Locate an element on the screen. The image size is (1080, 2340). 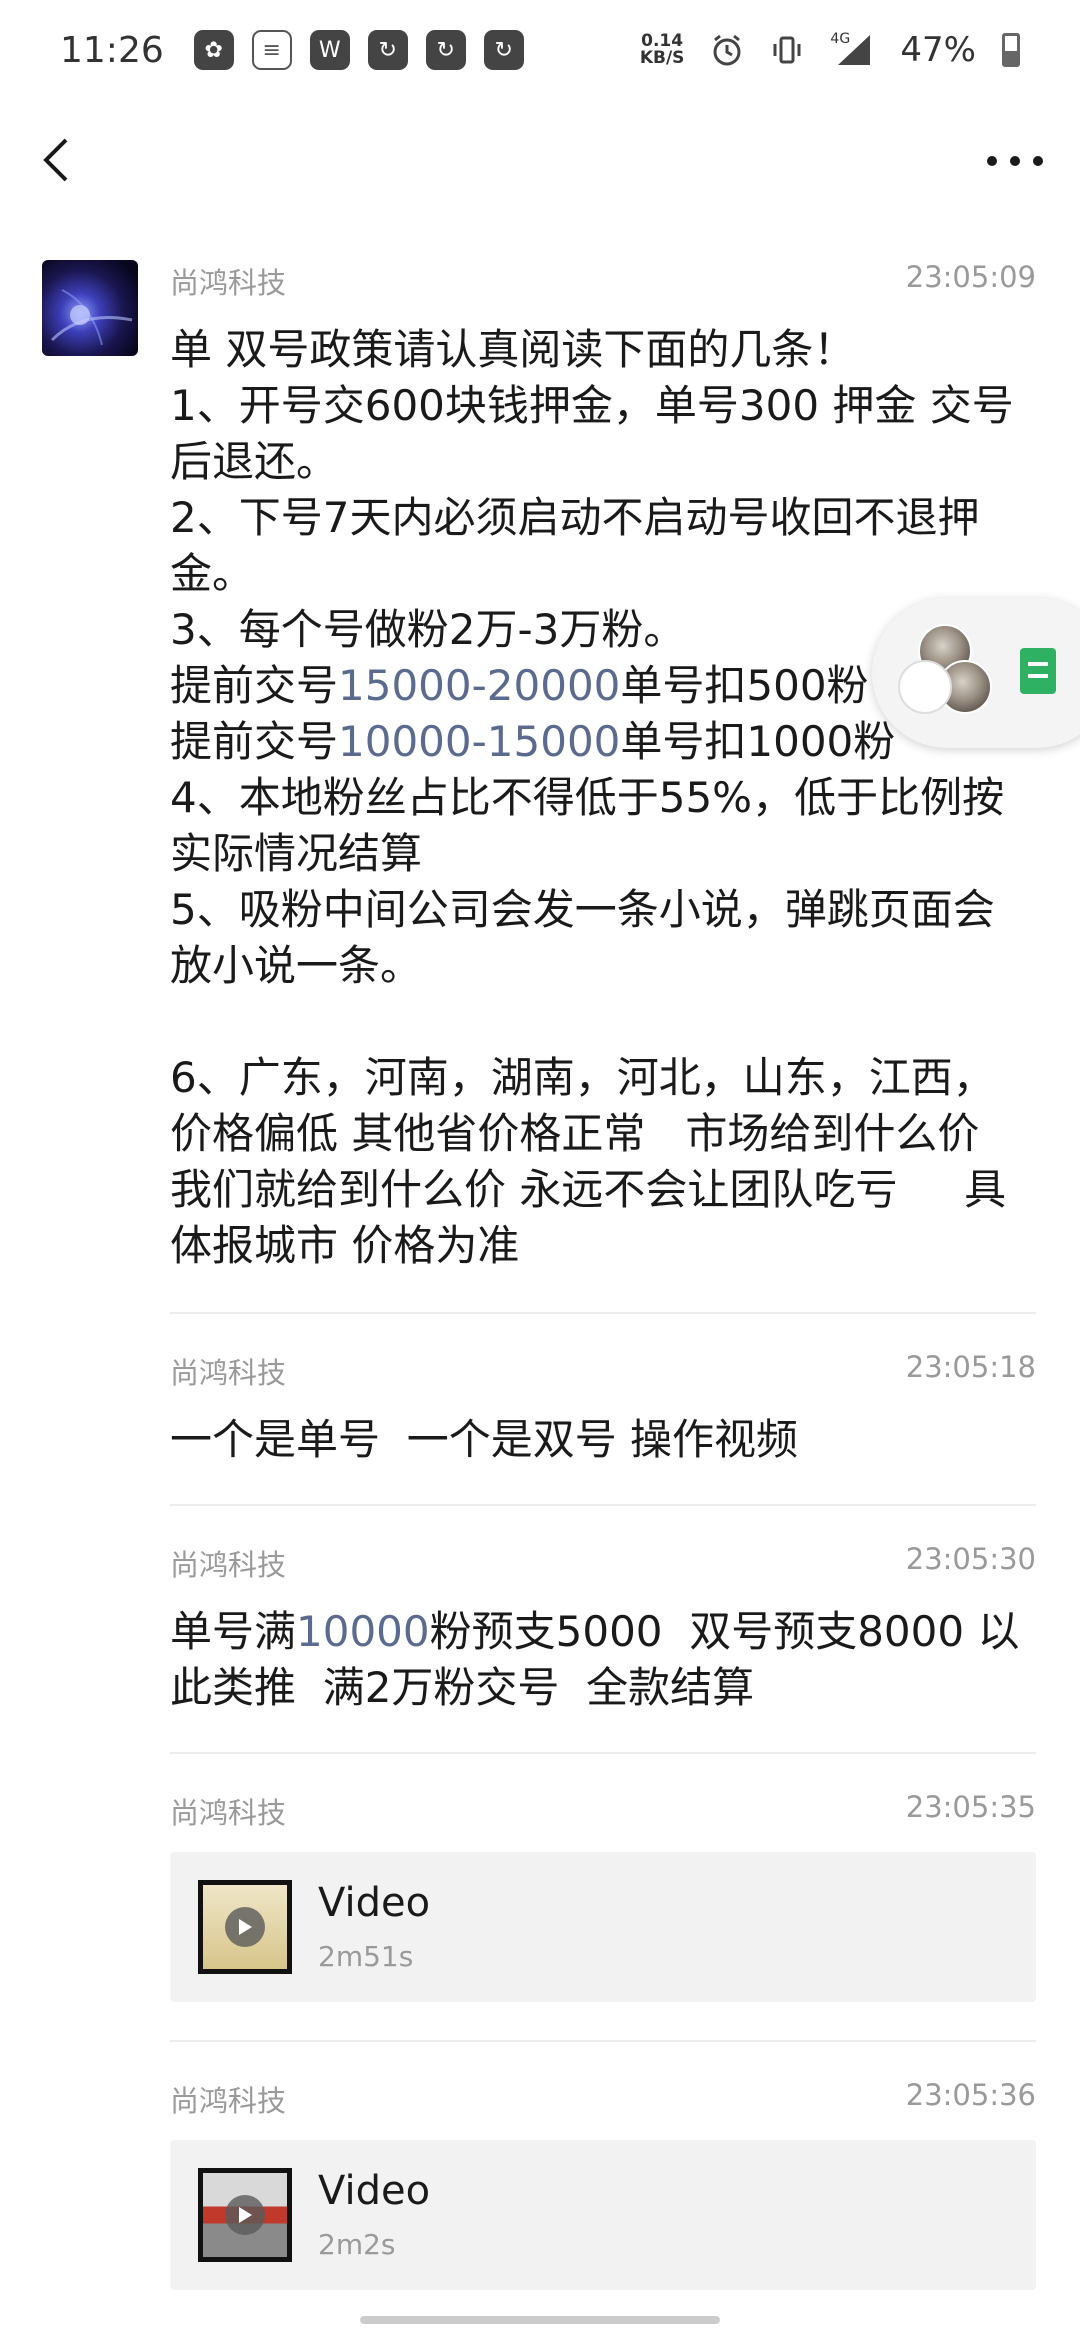
message-item: 尚鸿科技 23:05:36 Video 2m2s is located at coordinates (603, 2184).